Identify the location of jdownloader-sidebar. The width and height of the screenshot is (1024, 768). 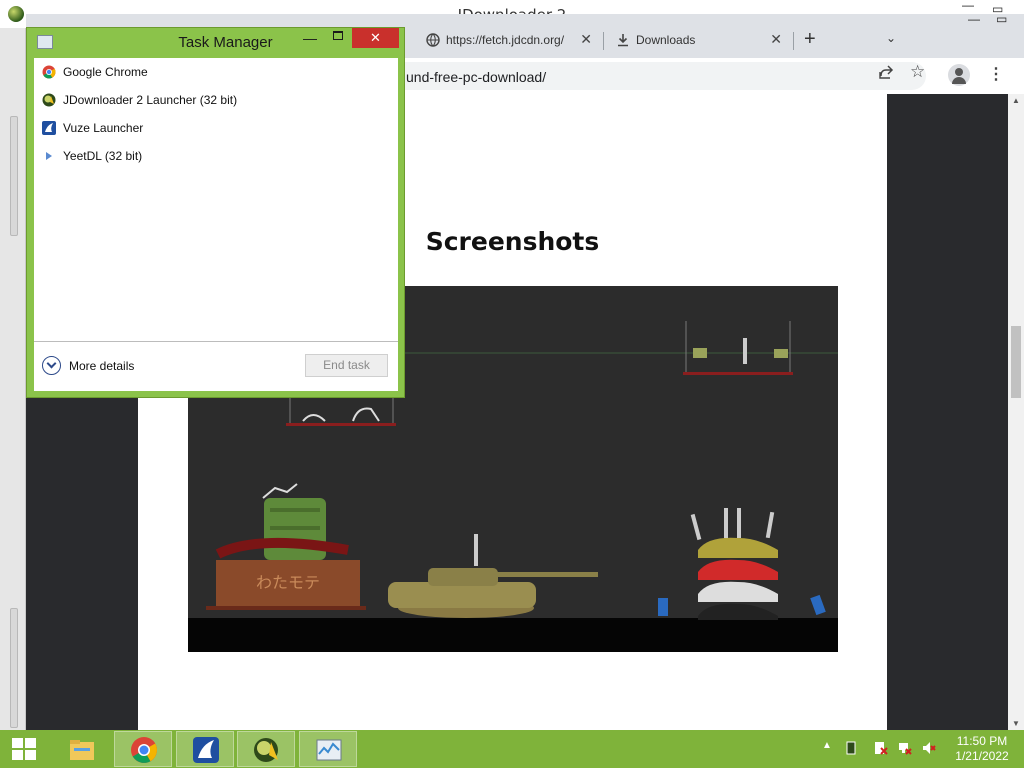
(13, 379).